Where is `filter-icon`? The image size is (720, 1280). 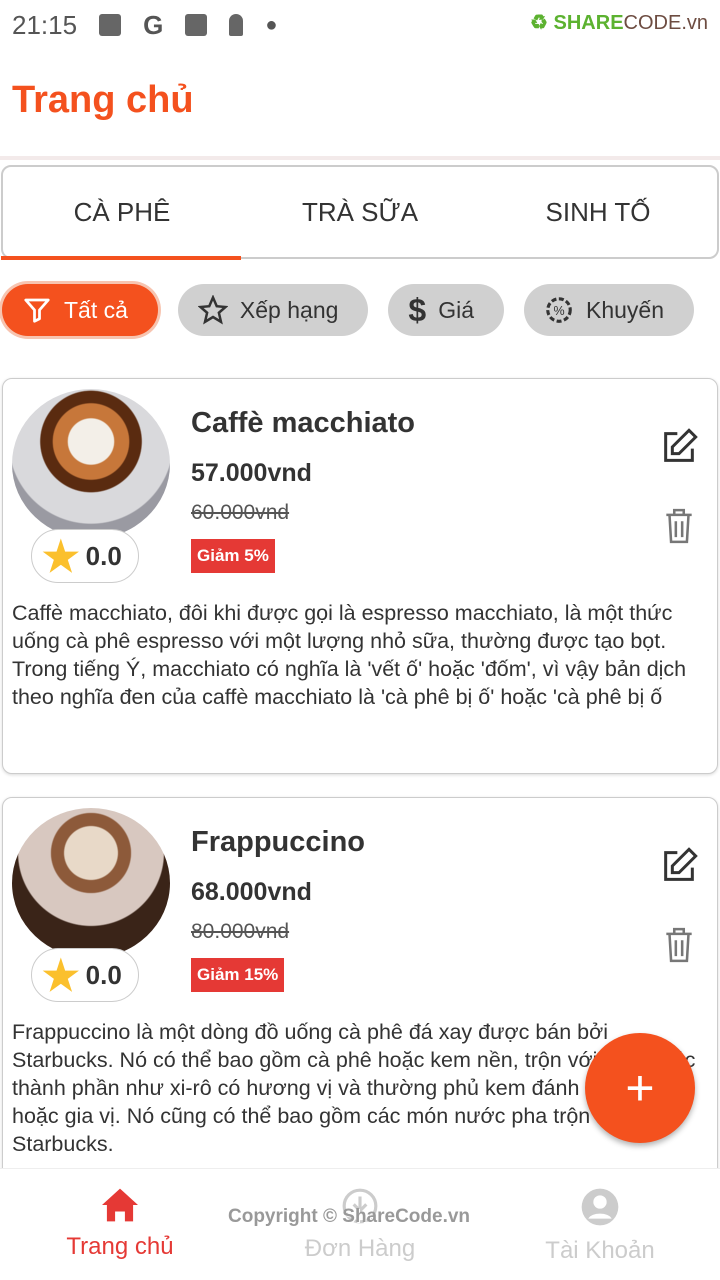 filter-icon is located at coordinates (37, 310).